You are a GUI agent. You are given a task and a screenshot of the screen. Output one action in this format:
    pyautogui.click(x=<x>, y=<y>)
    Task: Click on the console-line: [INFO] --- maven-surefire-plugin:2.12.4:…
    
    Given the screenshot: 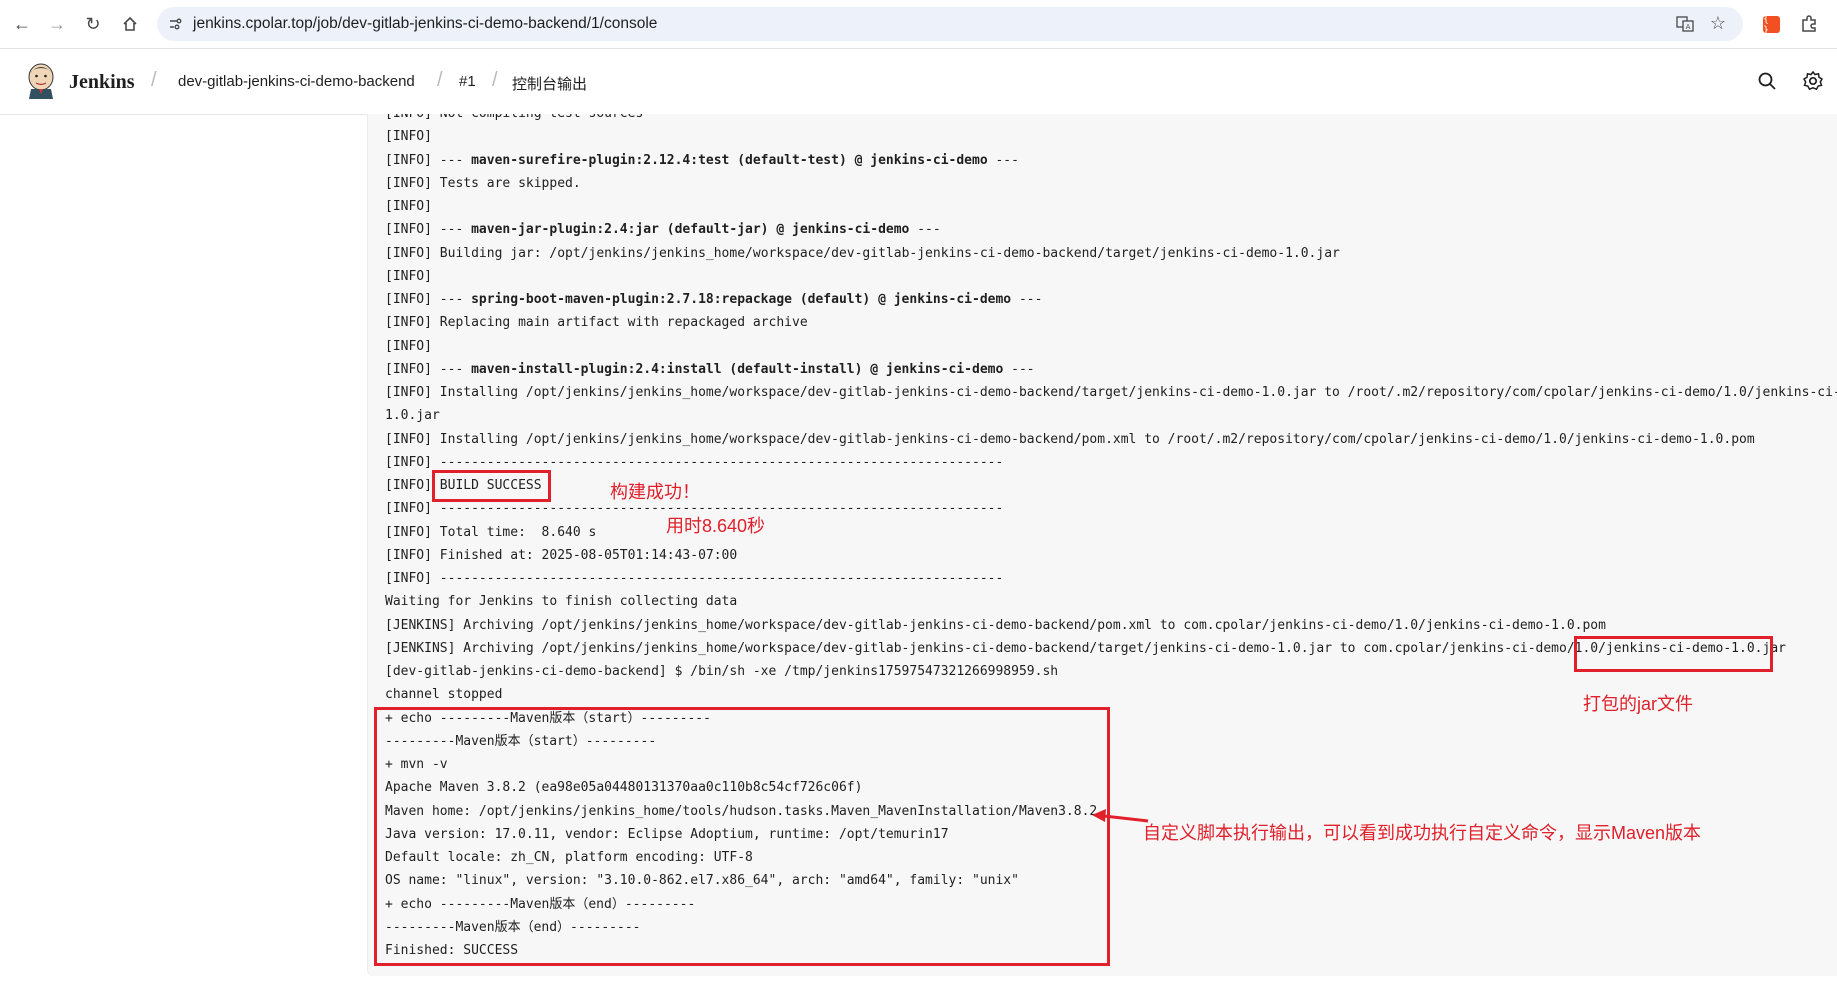 What is the action you would take?
    pyautogui.click(x=1111, y=160)
    